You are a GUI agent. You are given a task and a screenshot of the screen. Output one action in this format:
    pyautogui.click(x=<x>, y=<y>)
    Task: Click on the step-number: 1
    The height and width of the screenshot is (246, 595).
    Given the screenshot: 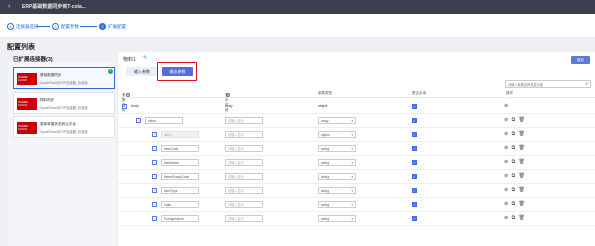 What is the action you would take?
    pyautogui.click(x=10, y=26)
    